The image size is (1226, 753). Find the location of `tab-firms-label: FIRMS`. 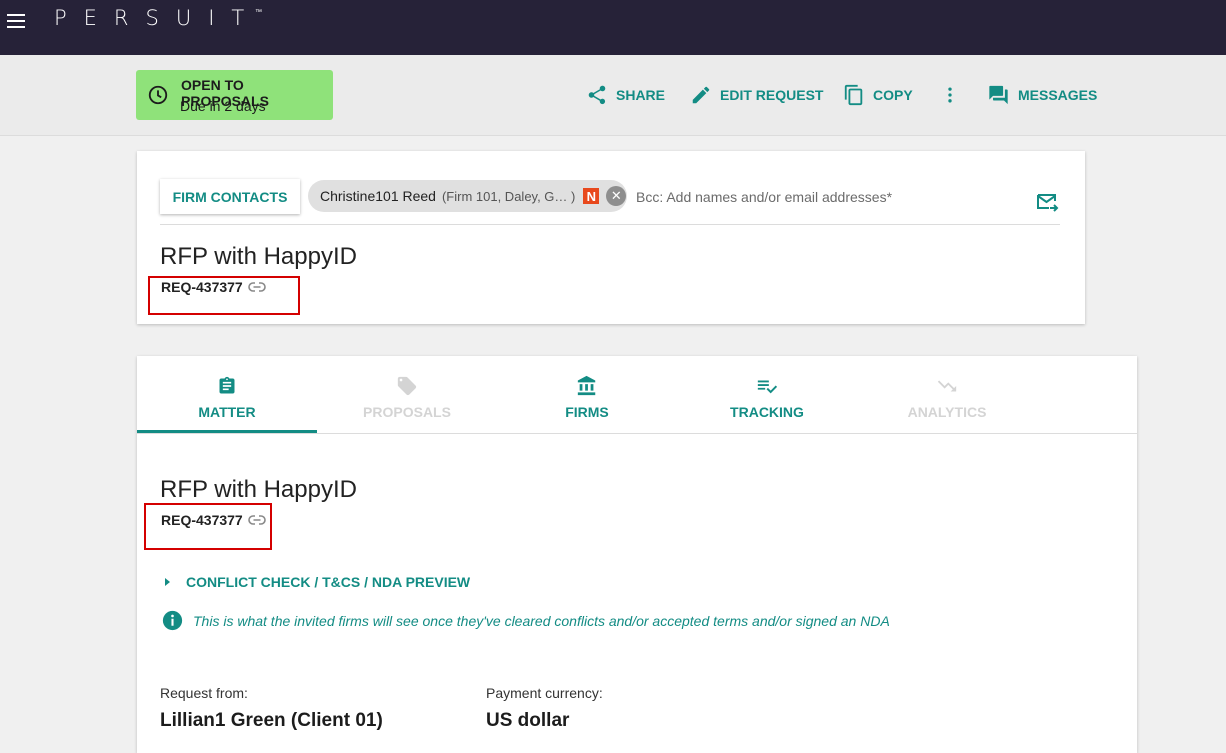

tab-firms-label: FIRMS is located at coordinates (587, 412).